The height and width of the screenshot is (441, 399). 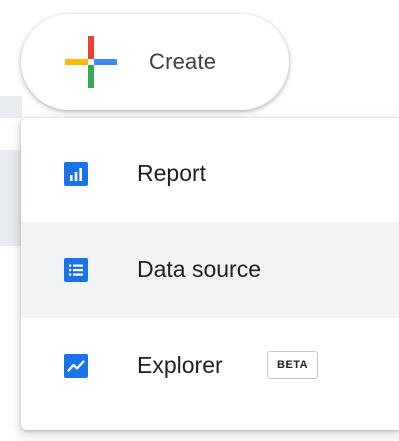 What do you see at coordinates (199, 269) in the screenshot?
I see `menu-item-label: Data source` at bounding box center [199, 269].